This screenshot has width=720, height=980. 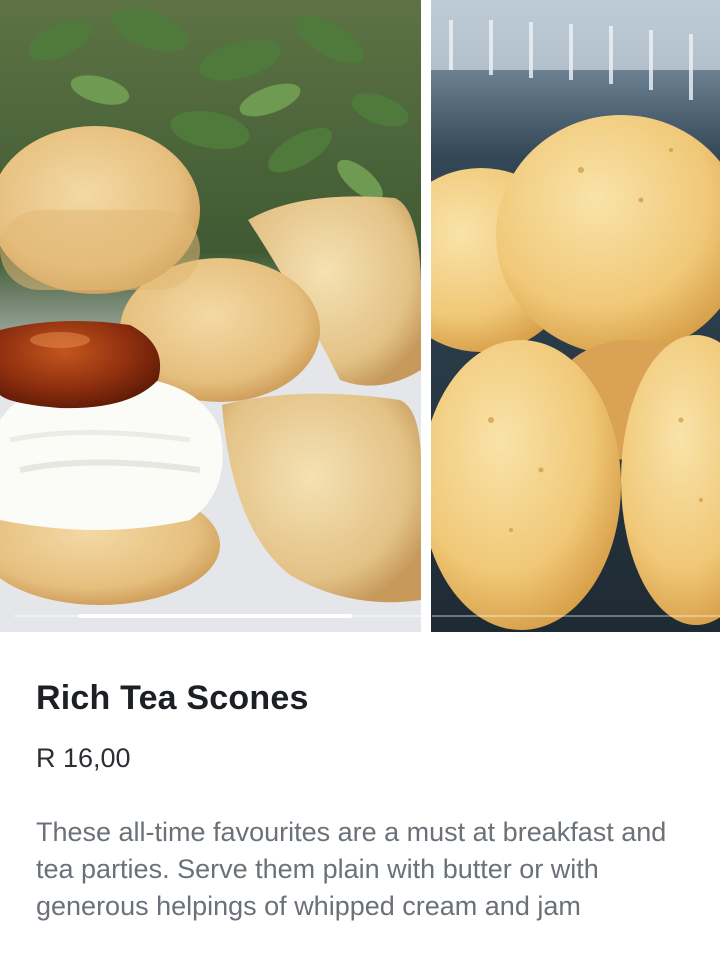 I want to click on product-title: Rich Tea Scones, so click(x=172, y=698).